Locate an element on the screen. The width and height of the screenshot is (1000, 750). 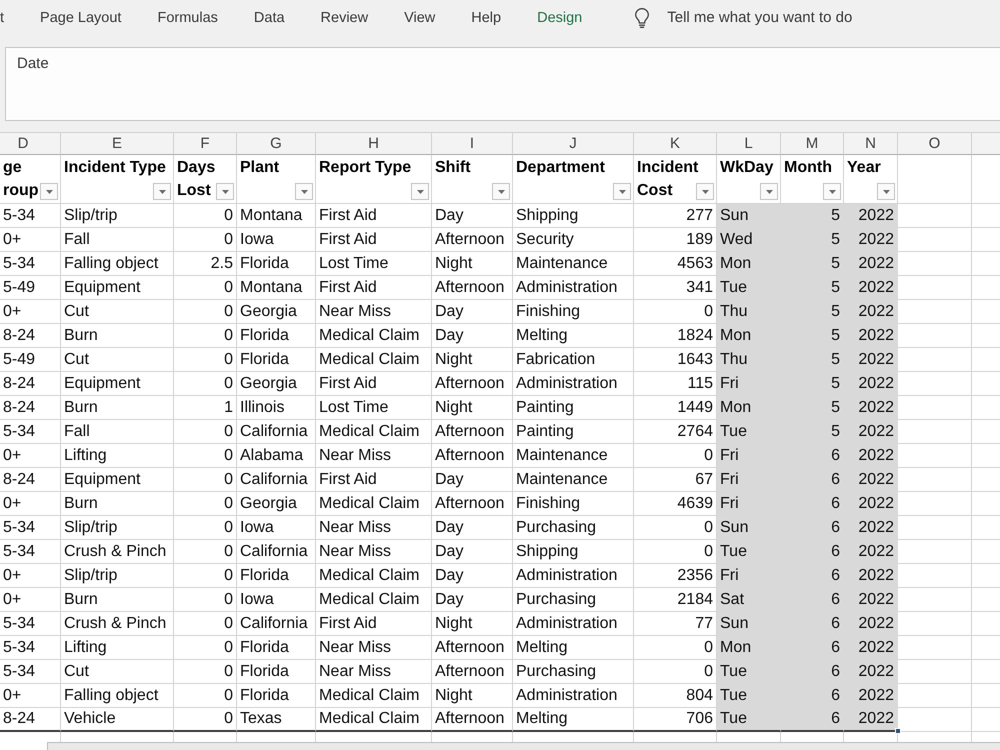
ribbon-tab: Formulas is located at coordinates (187, 18).